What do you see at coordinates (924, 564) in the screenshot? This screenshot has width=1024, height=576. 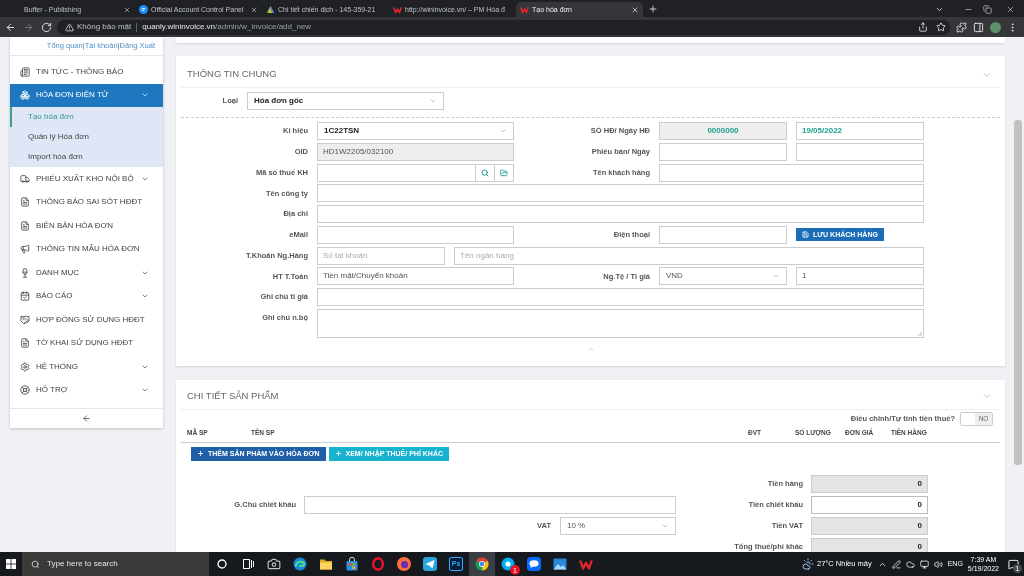 I see `monitor-icon` at bounding box center [924, 564].